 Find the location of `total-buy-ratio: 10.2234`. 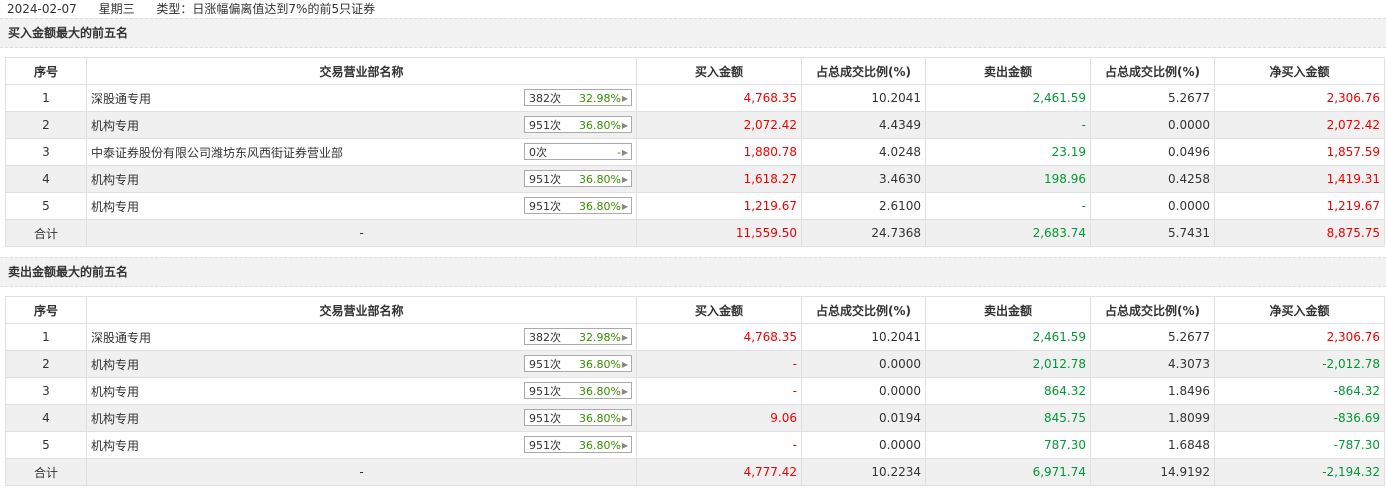

total-buy-ratio: 10.2234 is located at coordinates (863, 472).